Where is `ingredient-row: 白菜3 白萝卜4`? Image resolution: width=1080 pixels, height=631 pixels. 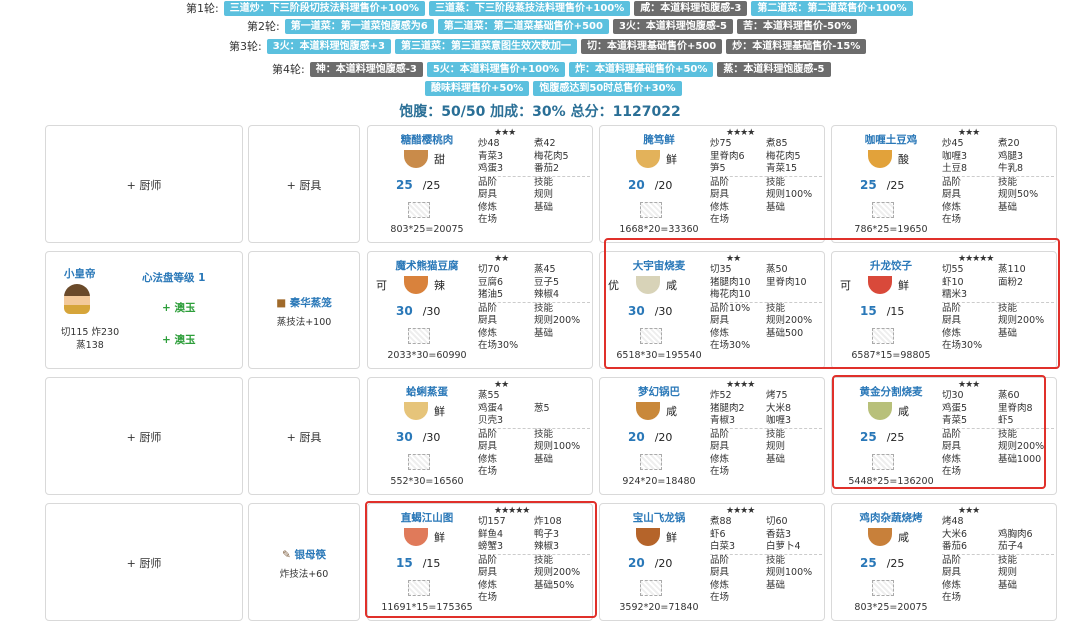
ingredient-row: 白菜3 白萝卜4 is located at coordinates (755, 546).